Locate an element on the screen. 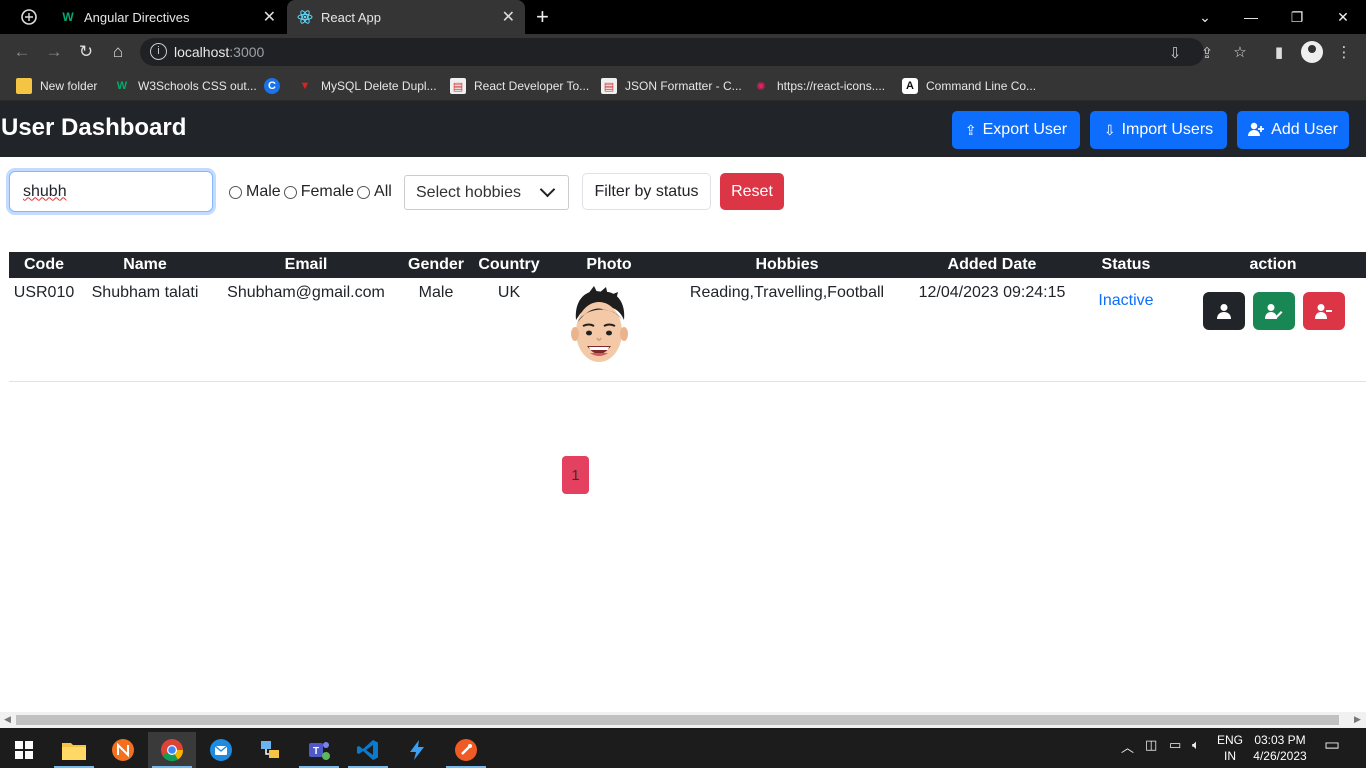 Image resolution: width=1366 pixels, height=768 pixels. system-clock: 03:03 PM 4/26/2023 is located at coordinates (1280, 748).